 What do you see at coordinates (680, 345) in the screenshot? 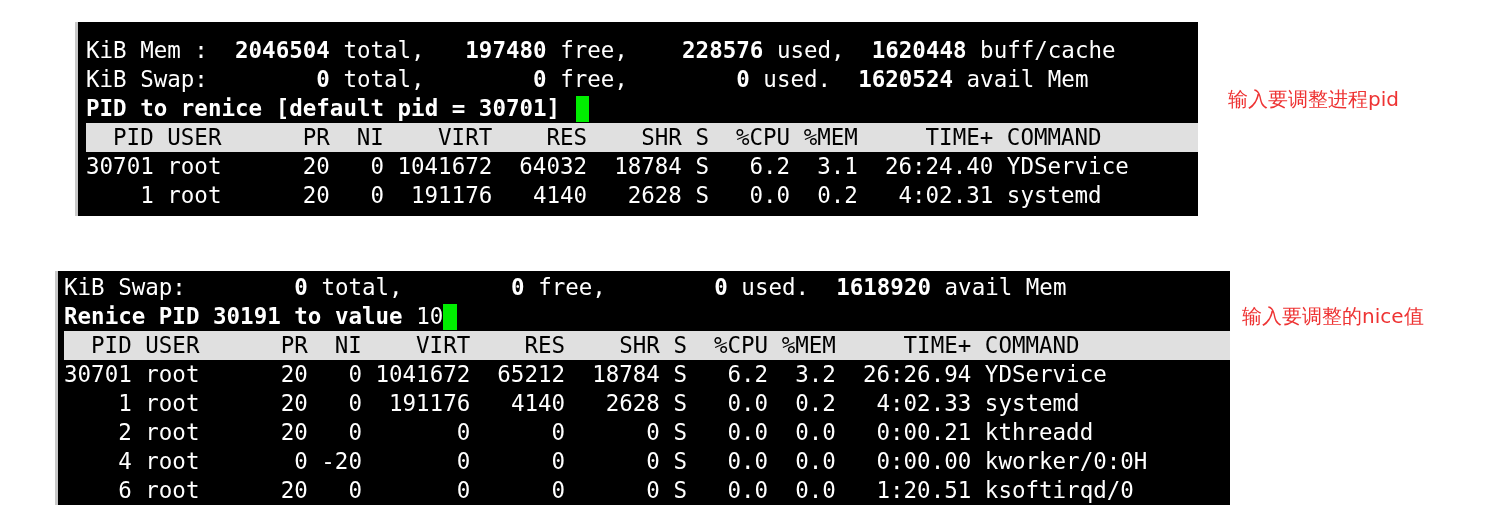
I see `column-header: S` at bounding box center [680, 345].